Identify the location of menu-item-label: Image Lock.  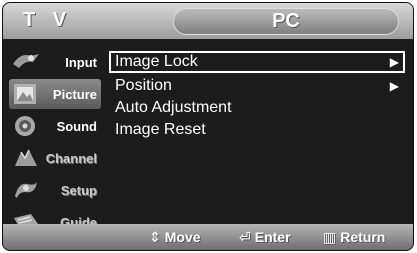
(156, 61).